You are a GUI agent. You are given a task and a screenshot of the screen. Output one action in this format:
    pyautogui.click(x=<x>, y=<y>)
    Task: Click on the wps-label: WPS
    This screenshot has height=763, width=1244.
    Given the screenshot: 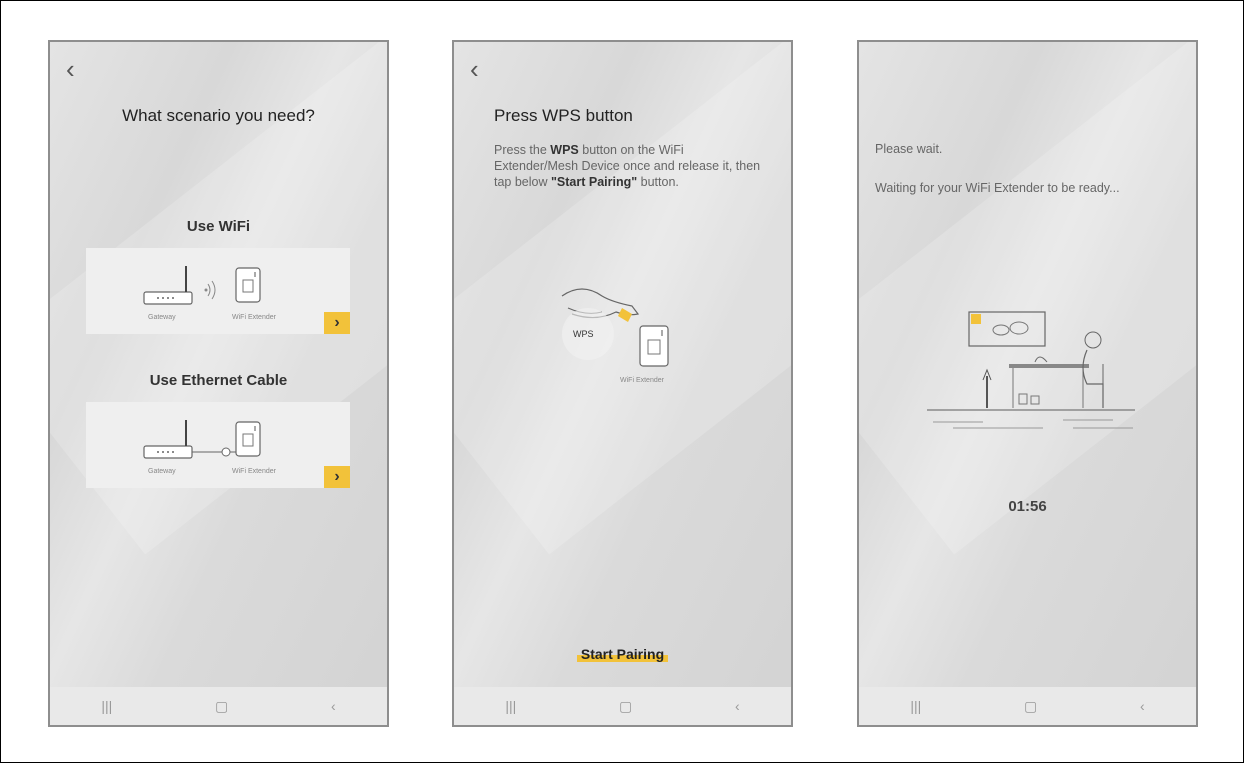 What is the action you would take?
    pyautogui.click(x=583, y=334)
    